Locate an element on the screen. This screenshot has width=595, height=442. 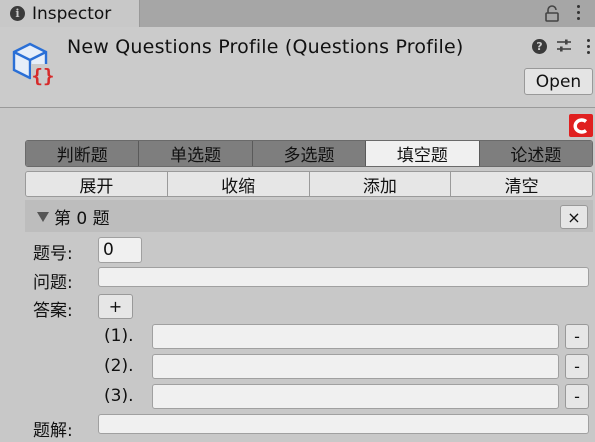
tab-inspector: i Inspector is located at coordinates (70, 13).